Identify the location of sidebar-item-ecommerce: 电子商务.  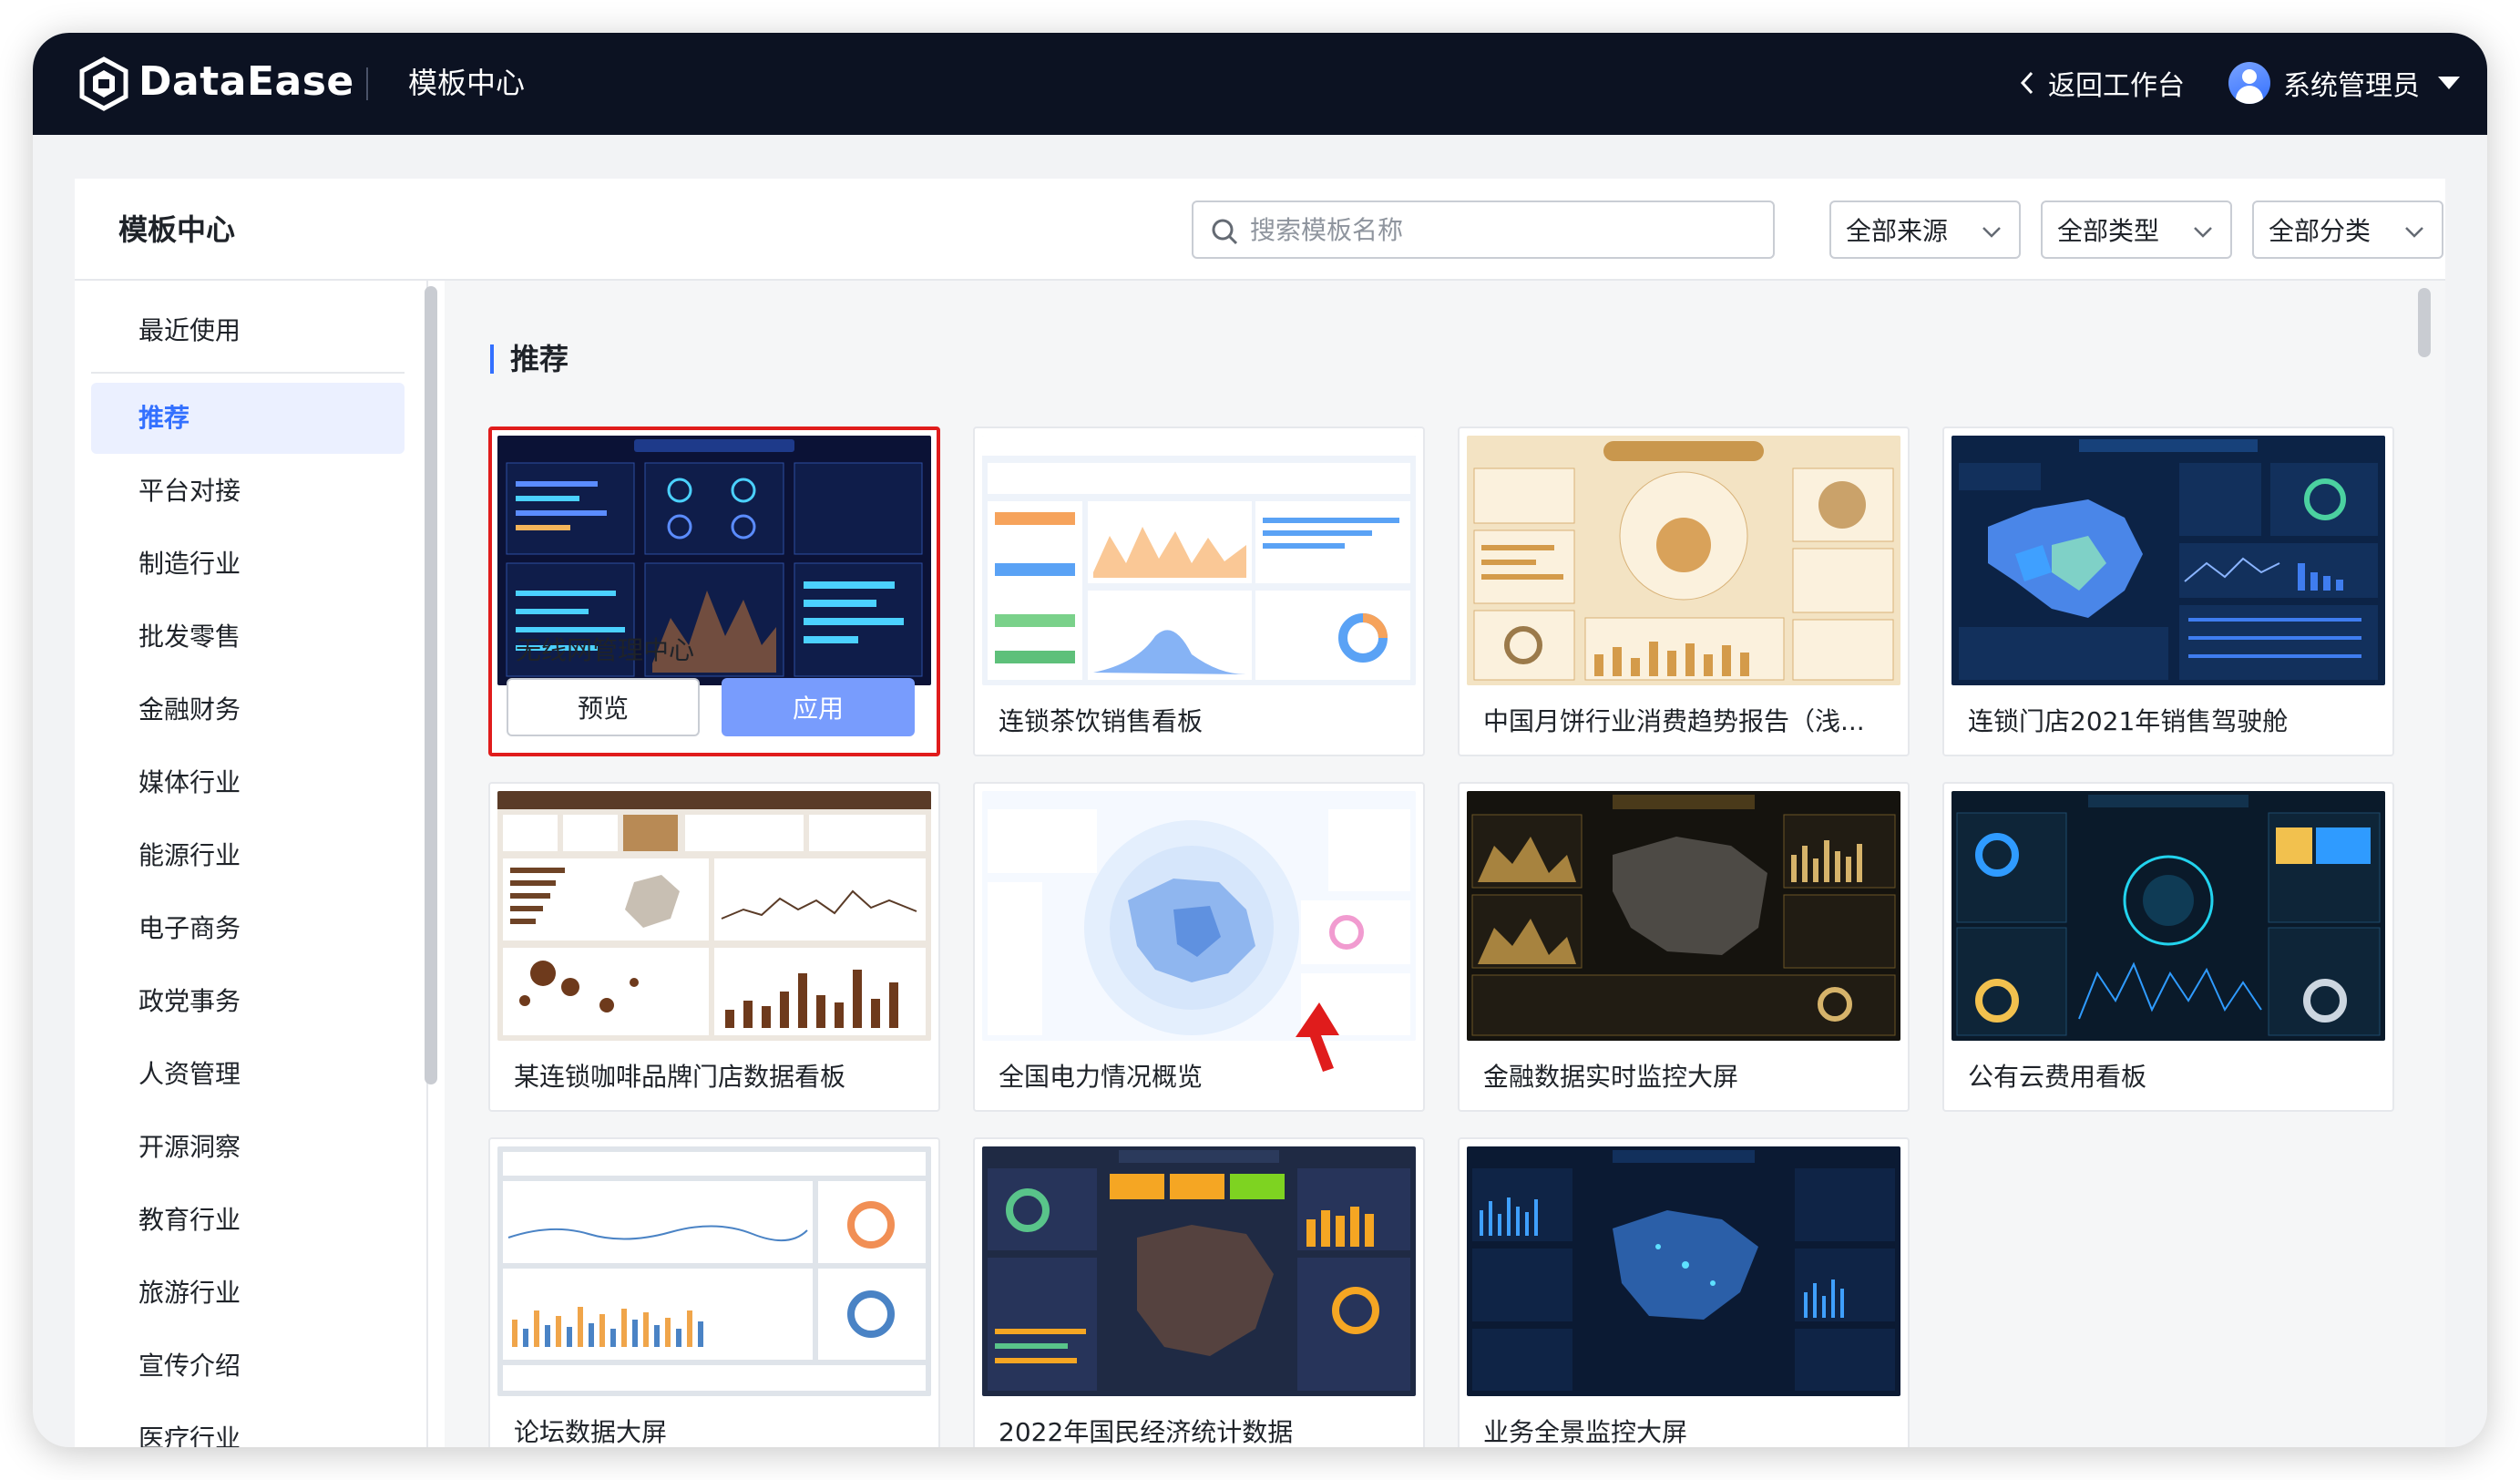
(248, 928).